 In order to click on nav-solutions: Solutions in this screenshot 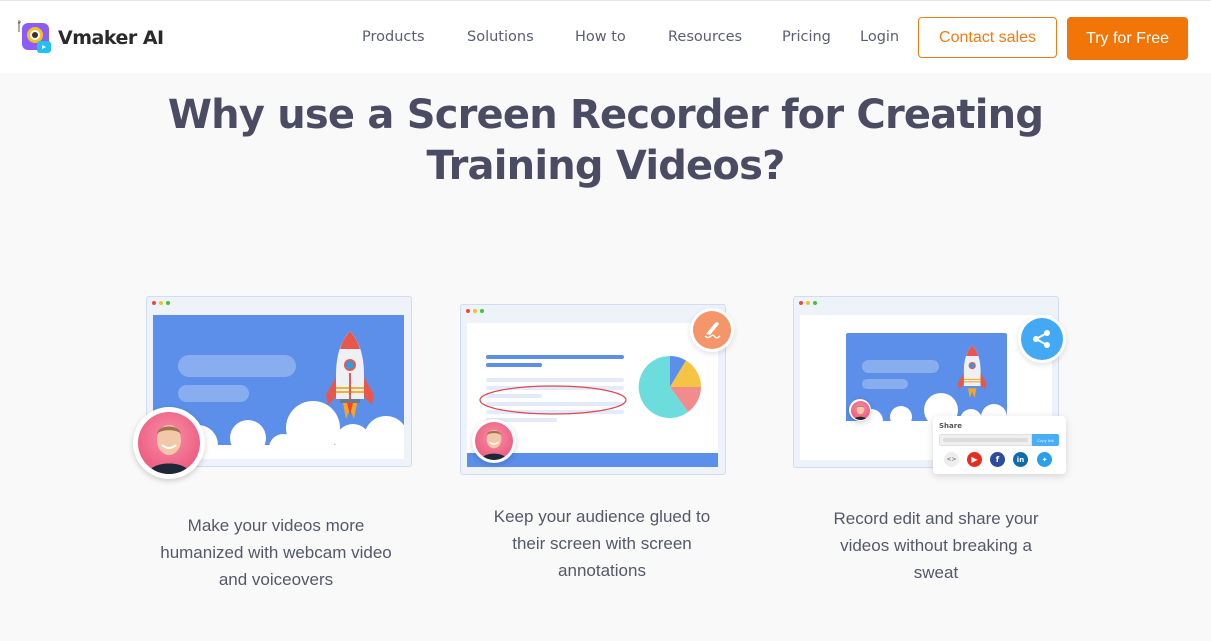, I will do `click(500, 37)`.